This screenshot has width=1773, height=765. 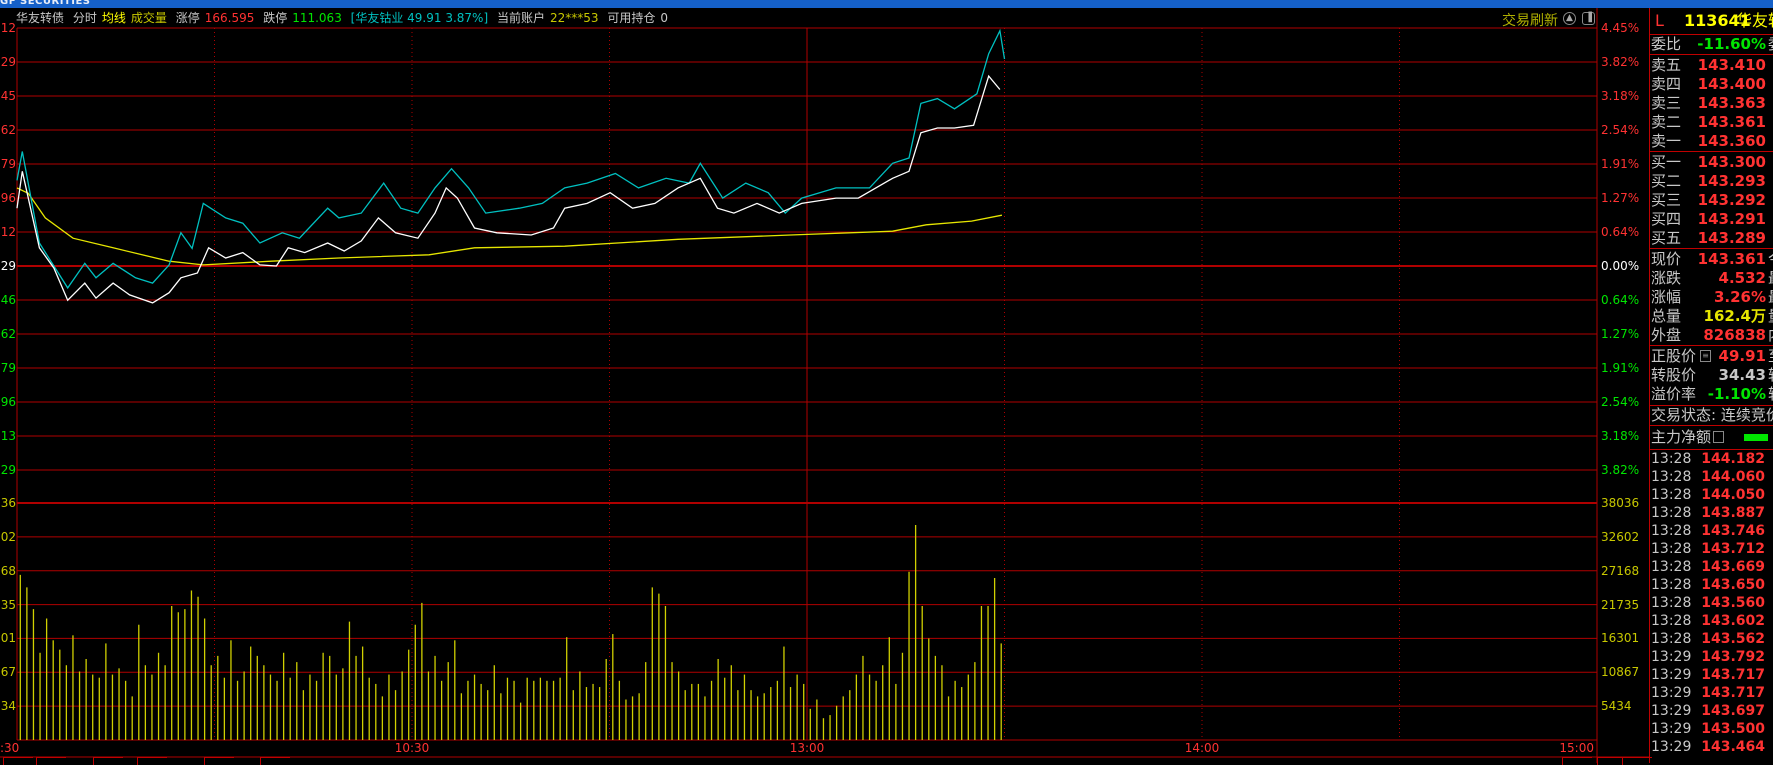 I want to click on row-value: -11.60%, so click(x=1731, y=44).